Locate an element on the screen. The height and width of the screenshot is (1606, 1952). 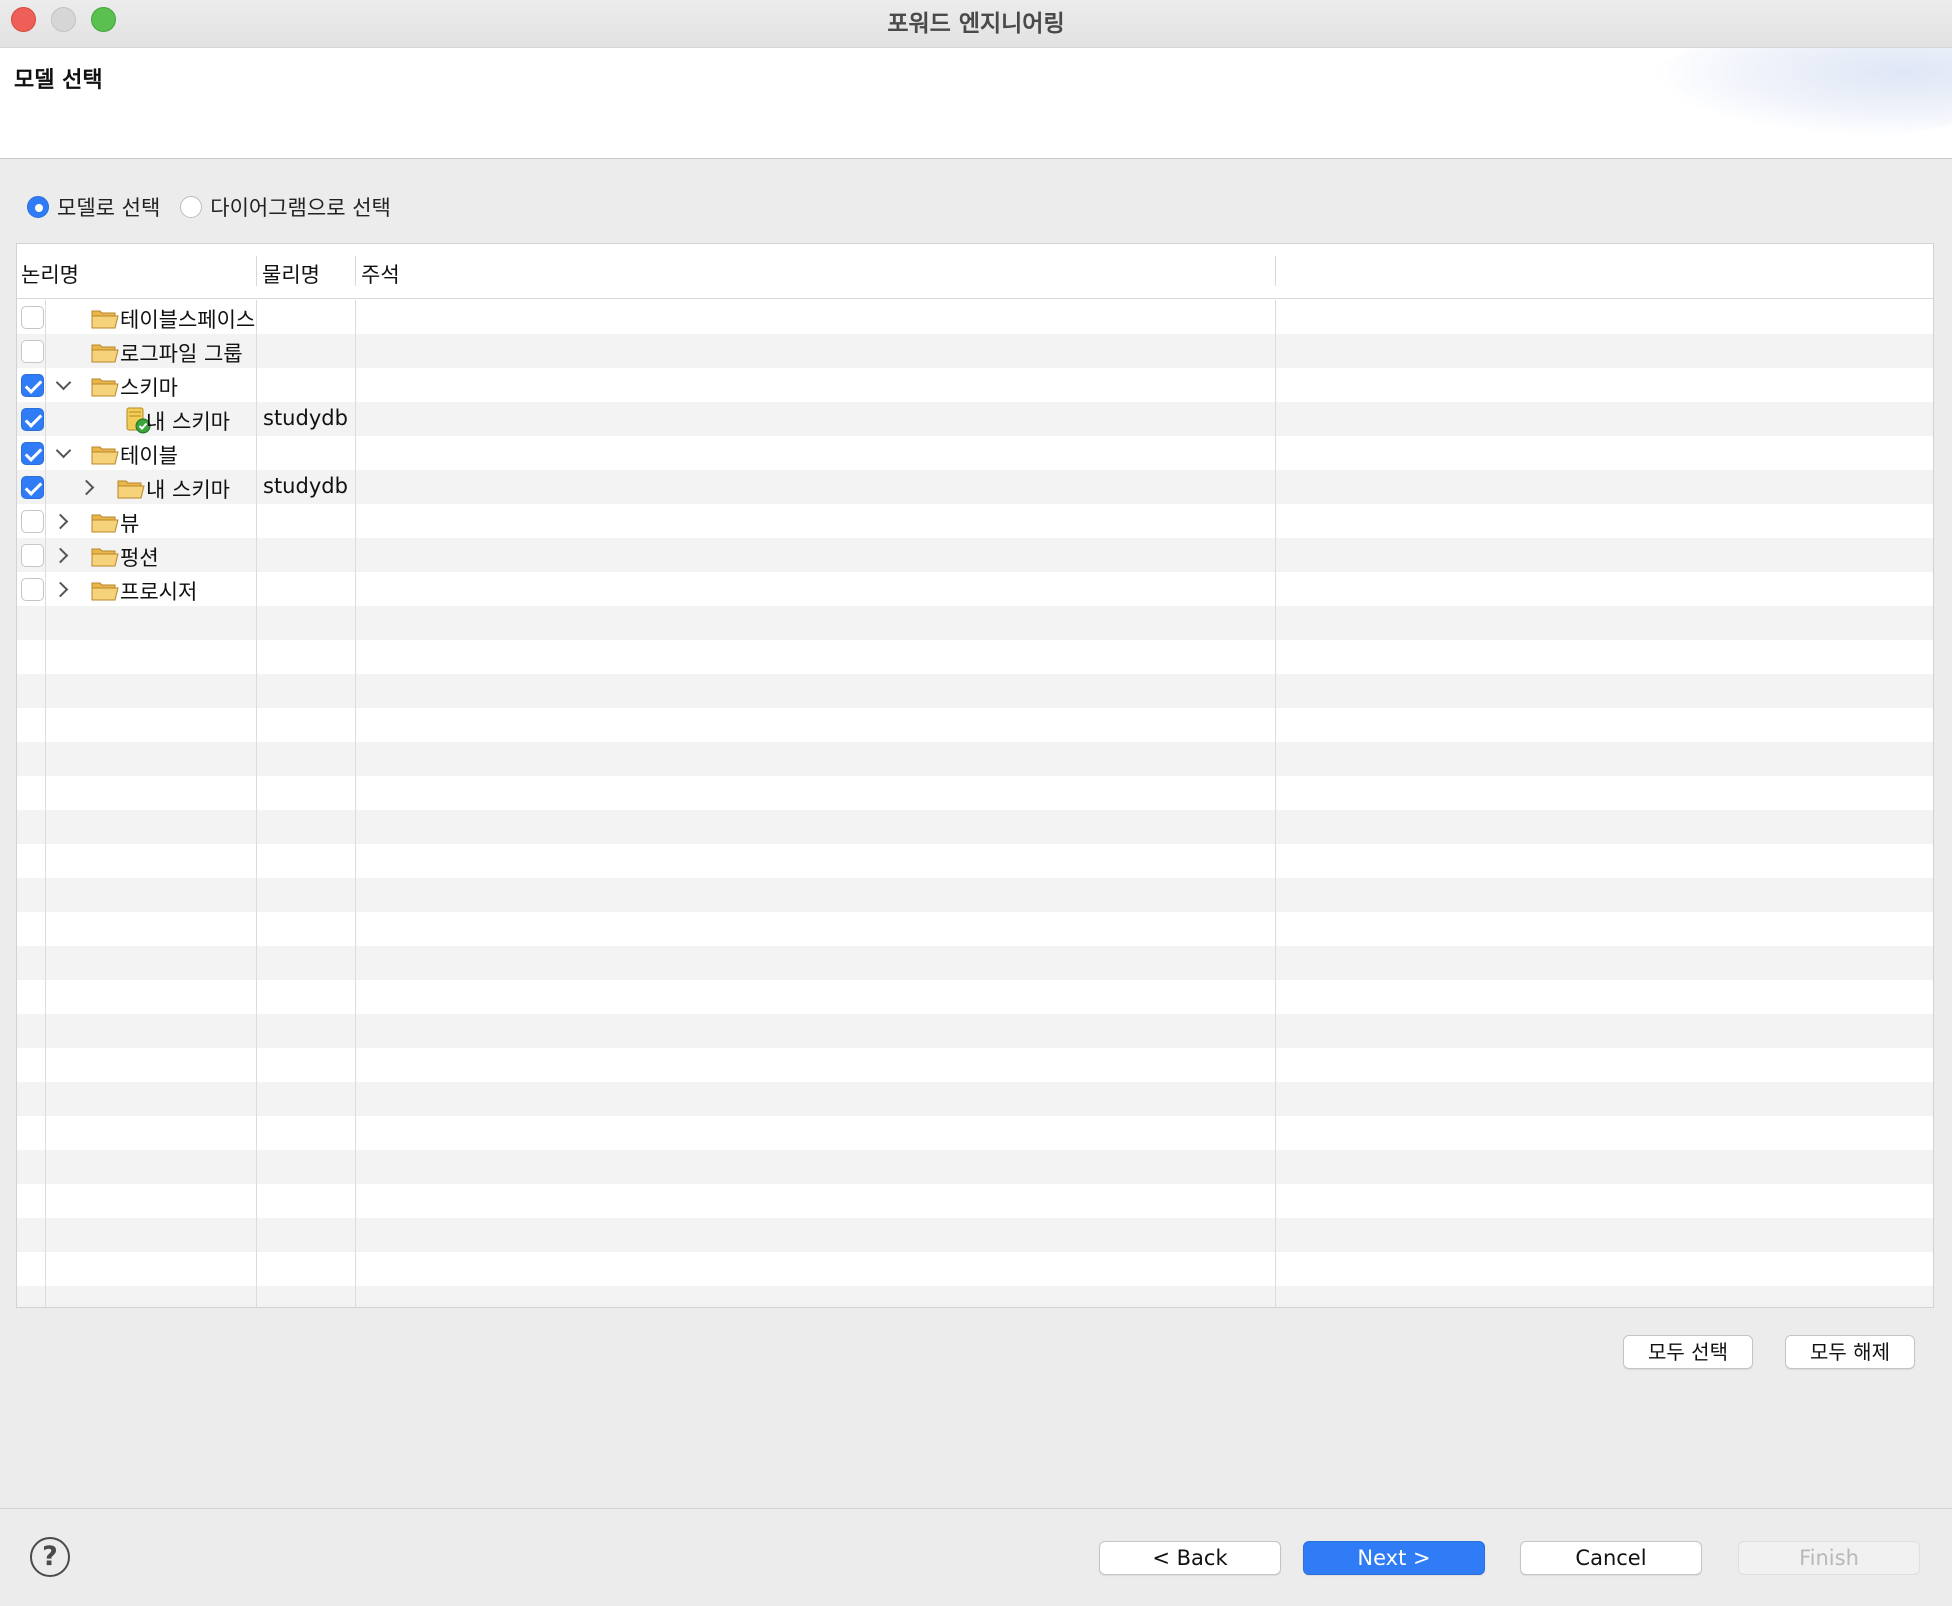
table-row: 로그파일 그룹 is located at coordinates (975, 351).